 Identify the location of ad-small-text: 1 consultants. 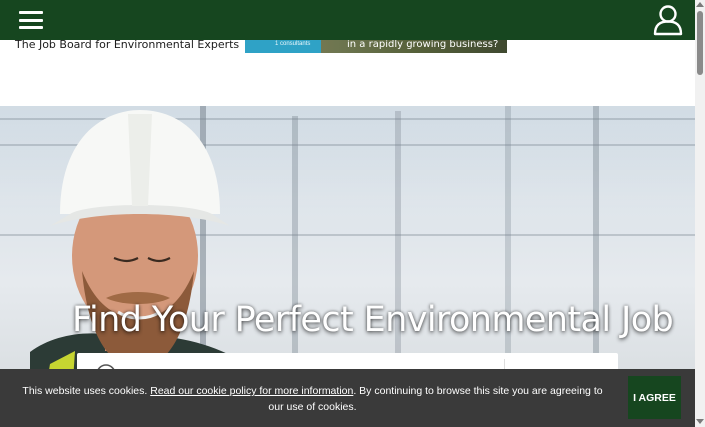
(293, 44).